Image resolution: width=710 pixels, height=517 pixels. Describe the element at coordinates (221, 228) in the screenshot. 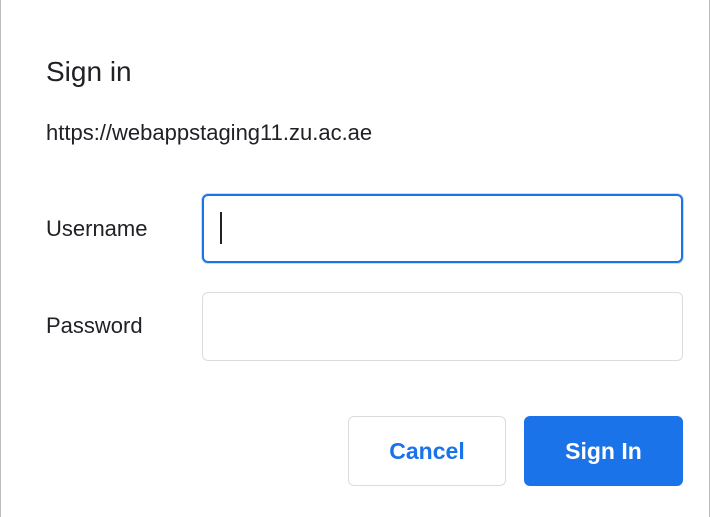

I see `text-cursor` at that location.